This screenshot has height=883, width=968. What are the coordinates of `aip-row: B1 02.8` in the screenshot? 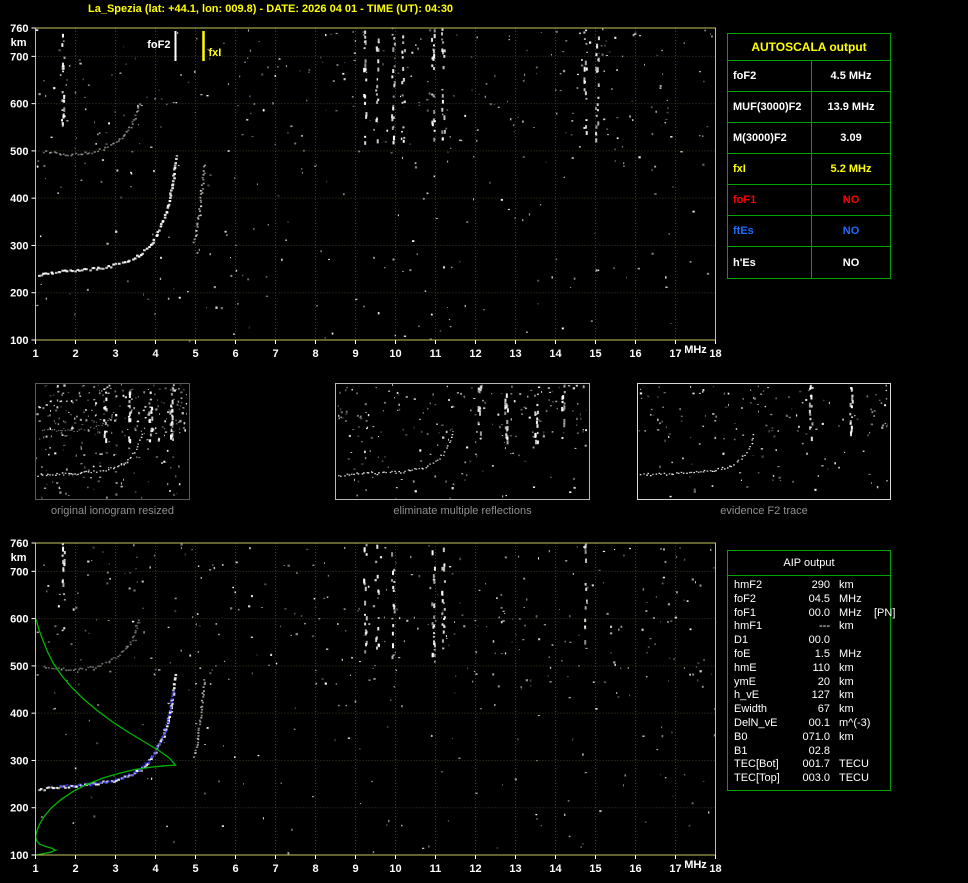 It's located at (809, 752).